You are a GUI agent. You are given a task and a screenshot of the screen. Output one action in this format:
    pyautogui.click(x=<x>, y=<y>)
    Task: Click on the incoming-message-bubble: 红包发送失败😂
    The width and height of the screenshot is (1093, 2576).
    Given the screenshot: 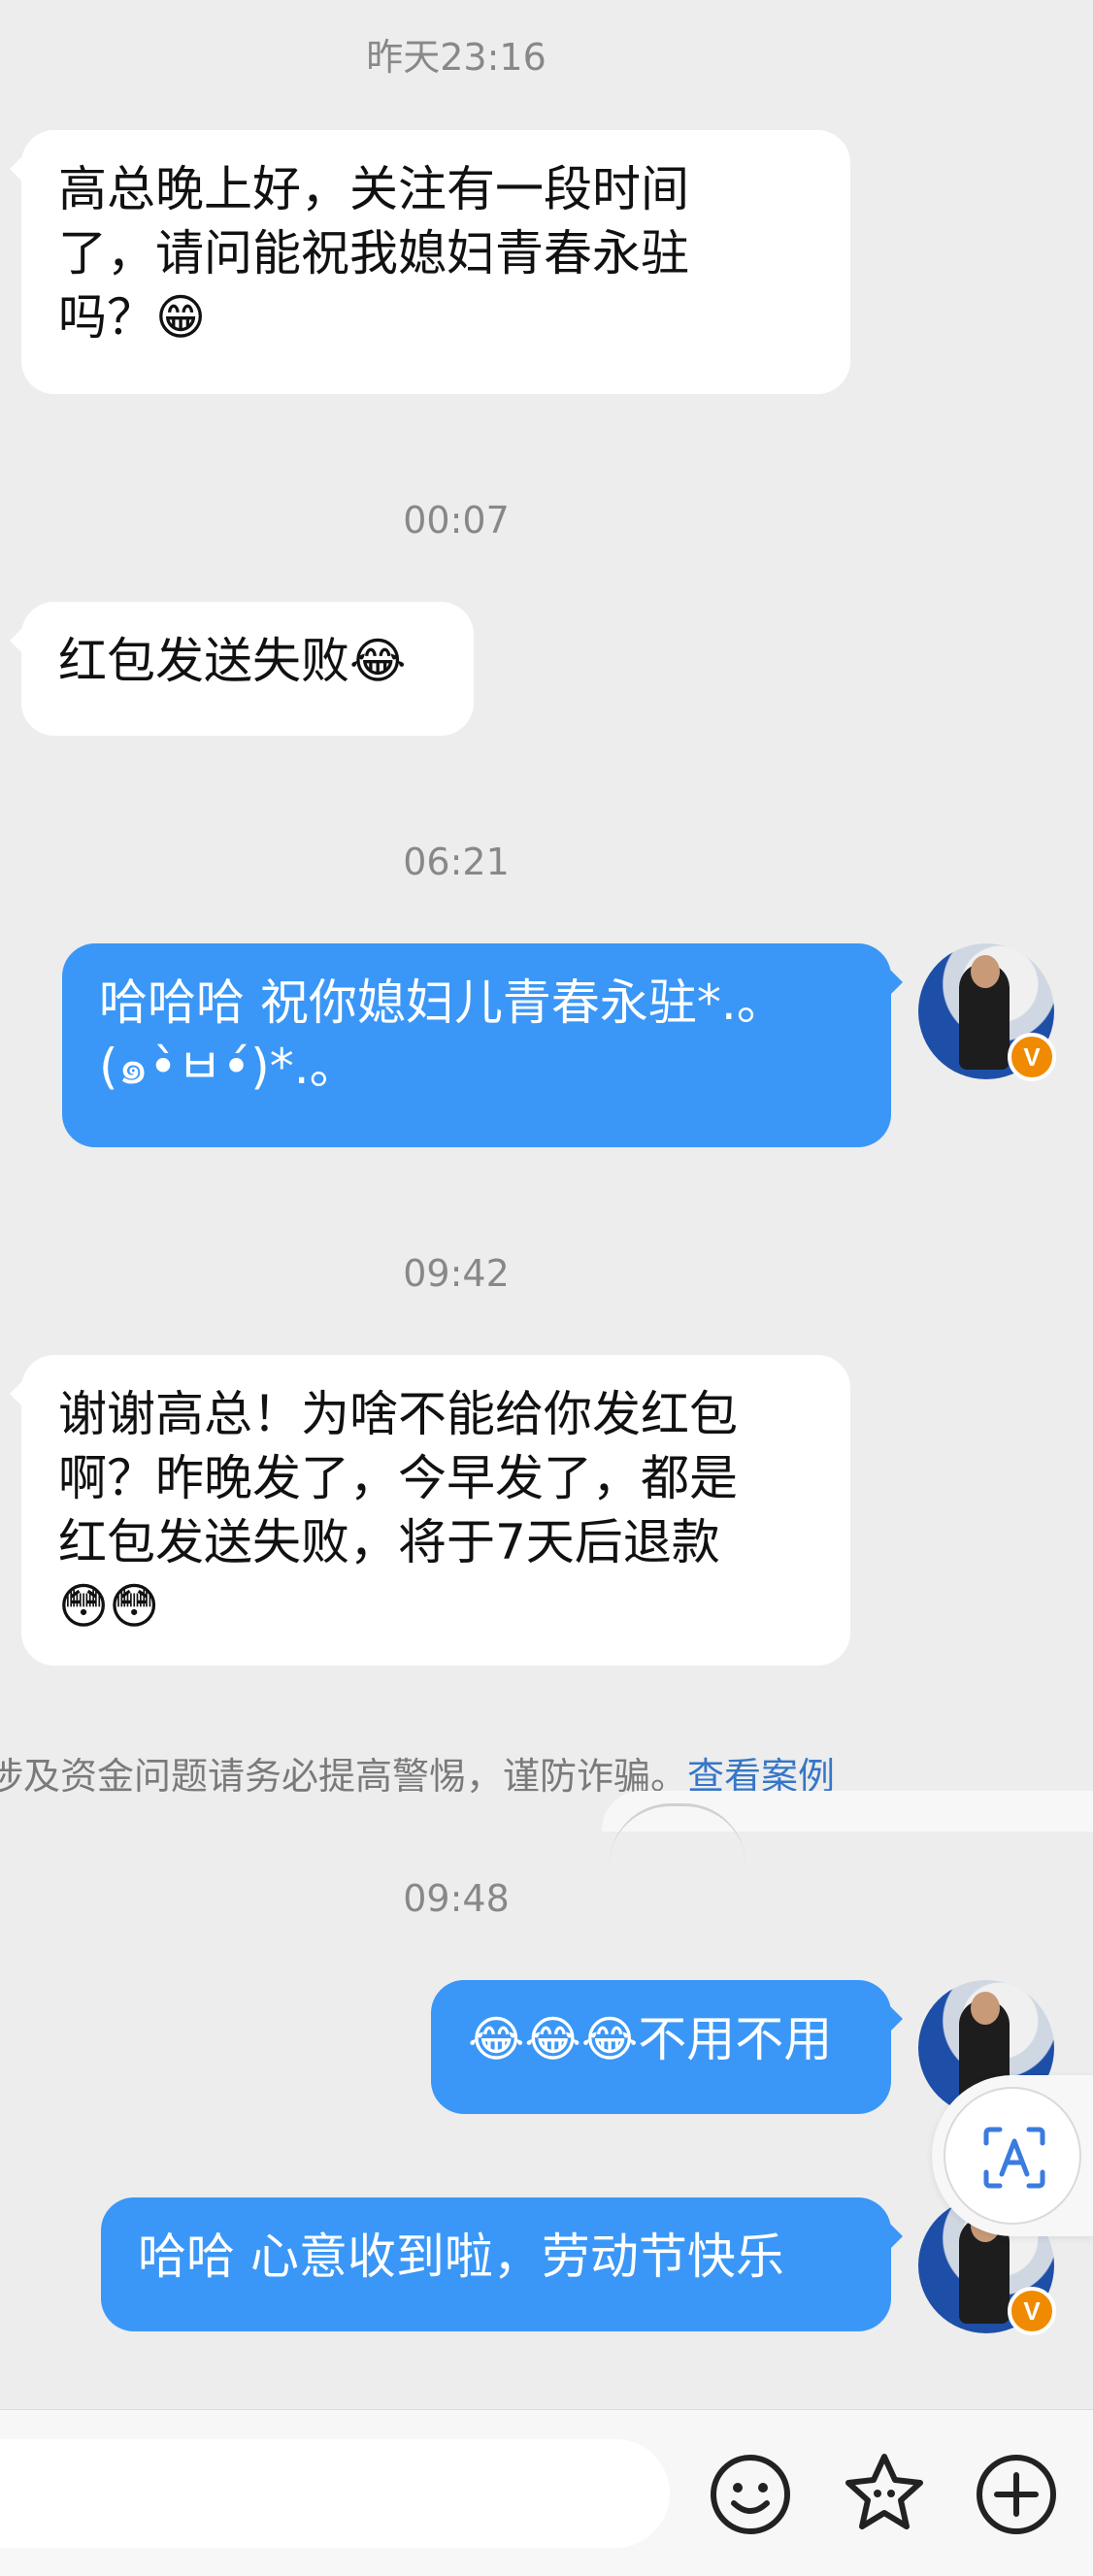 What is the action you would take?
    pyautogui.click(x=242, y=669)
    